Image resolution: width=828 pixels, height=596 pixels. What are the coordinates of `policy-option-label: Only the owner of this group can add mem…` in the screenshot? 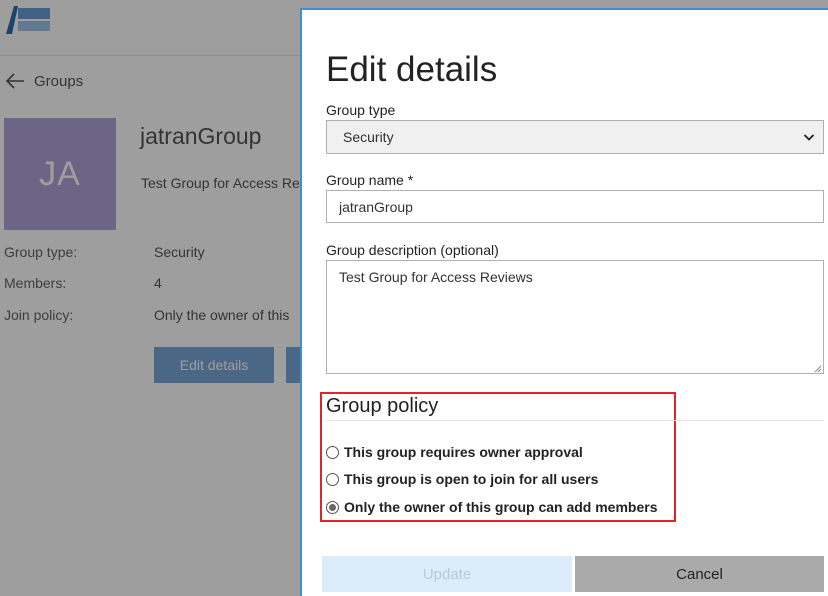 It's located at (501, 507).